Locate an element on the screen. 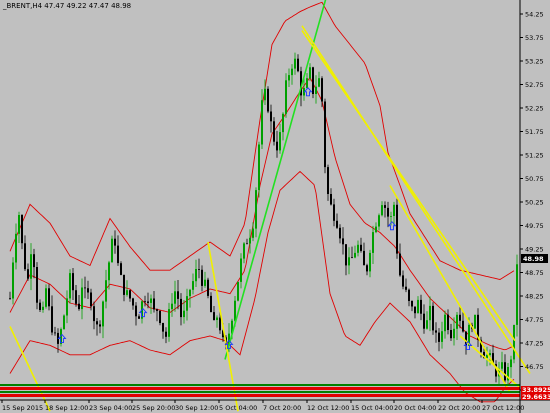  time-tick-label: 5 Oct 04:00 is located at coordinates (238, 408).